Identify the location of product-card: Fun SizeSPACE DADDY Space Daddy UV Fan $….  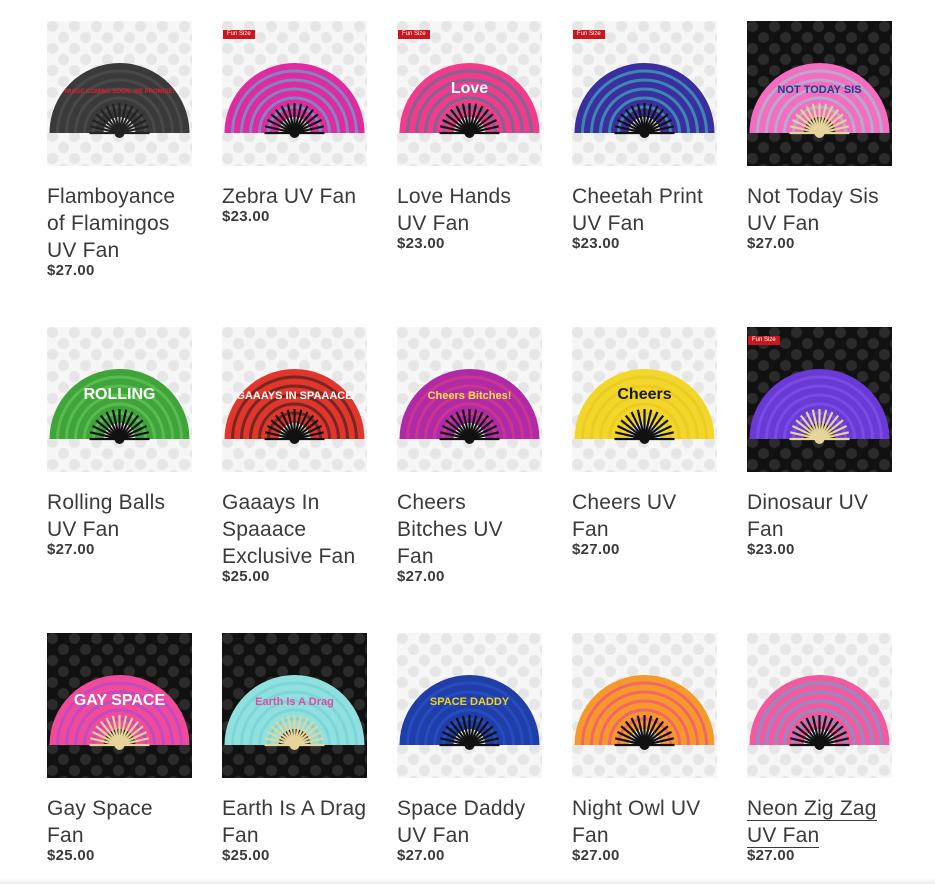
(469, 749).